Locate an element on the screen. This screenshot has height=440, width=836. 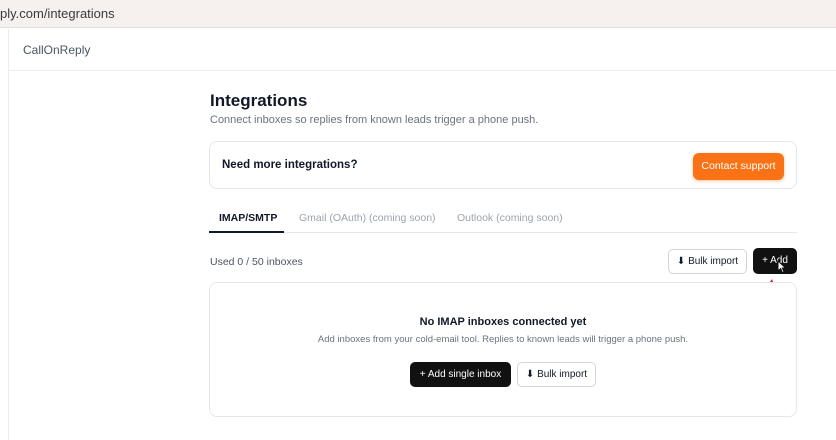
integrations-promo-card: Need more integrations? Contact support is located at coordinates (503, 165).